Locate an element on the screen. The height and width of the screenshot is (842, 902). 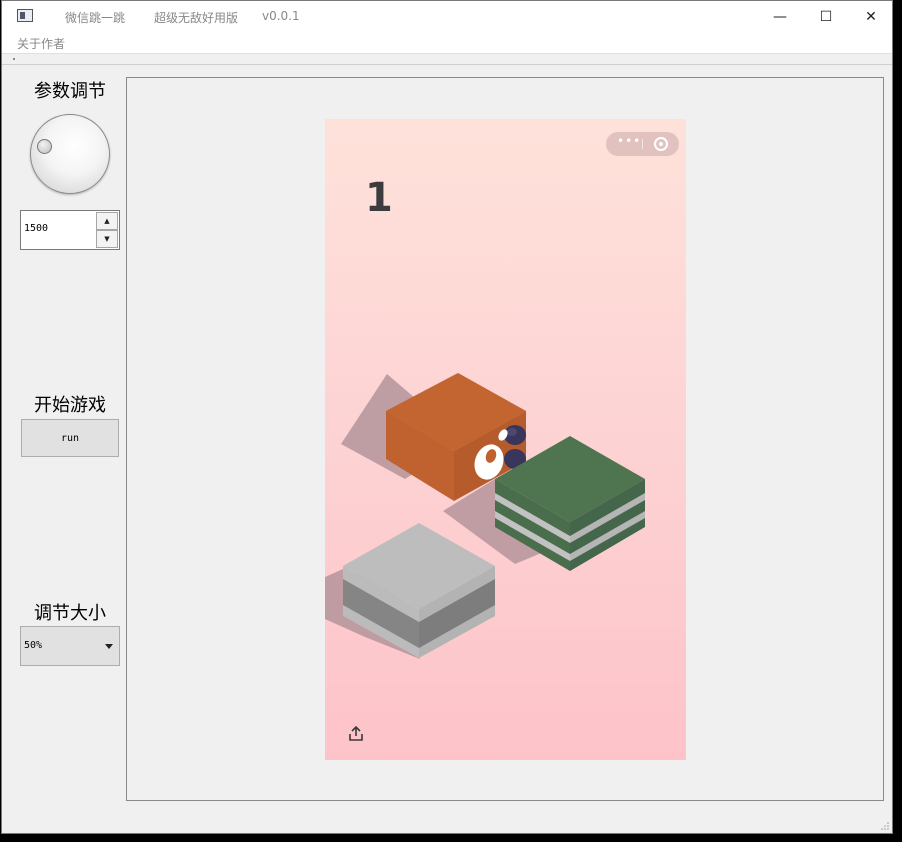
run-button: run is located at coordinates (70, 438).